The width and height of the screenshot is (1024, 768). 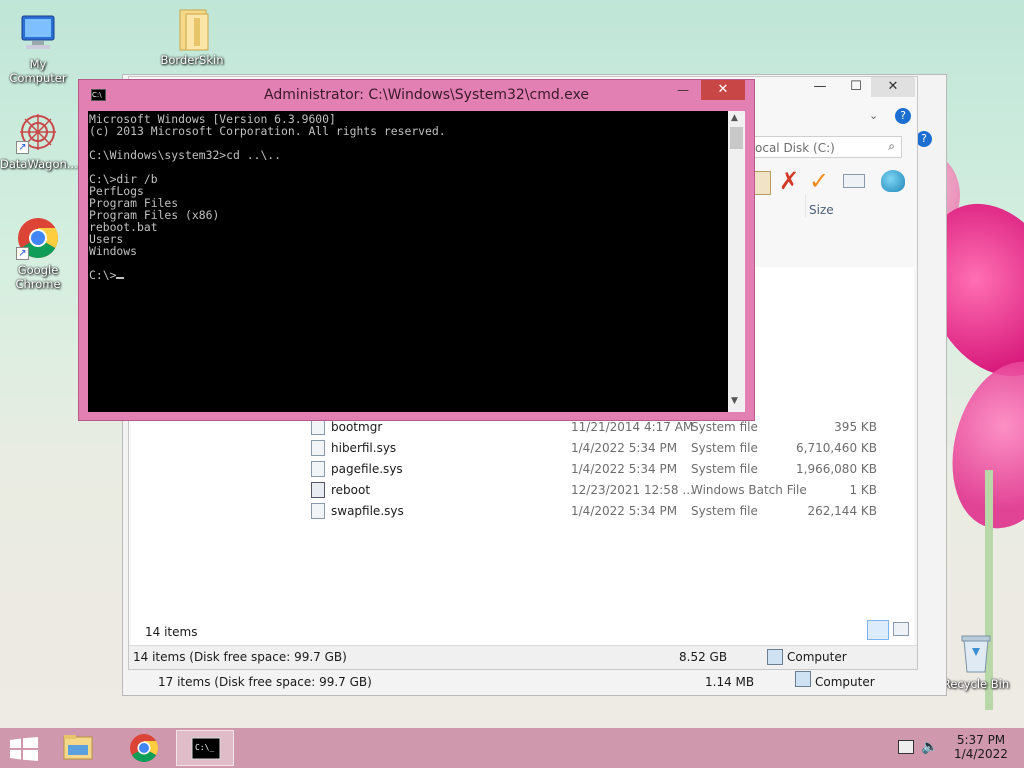 I want to click on chevron-down-icon: ⌄, so click(x=873, y=115).